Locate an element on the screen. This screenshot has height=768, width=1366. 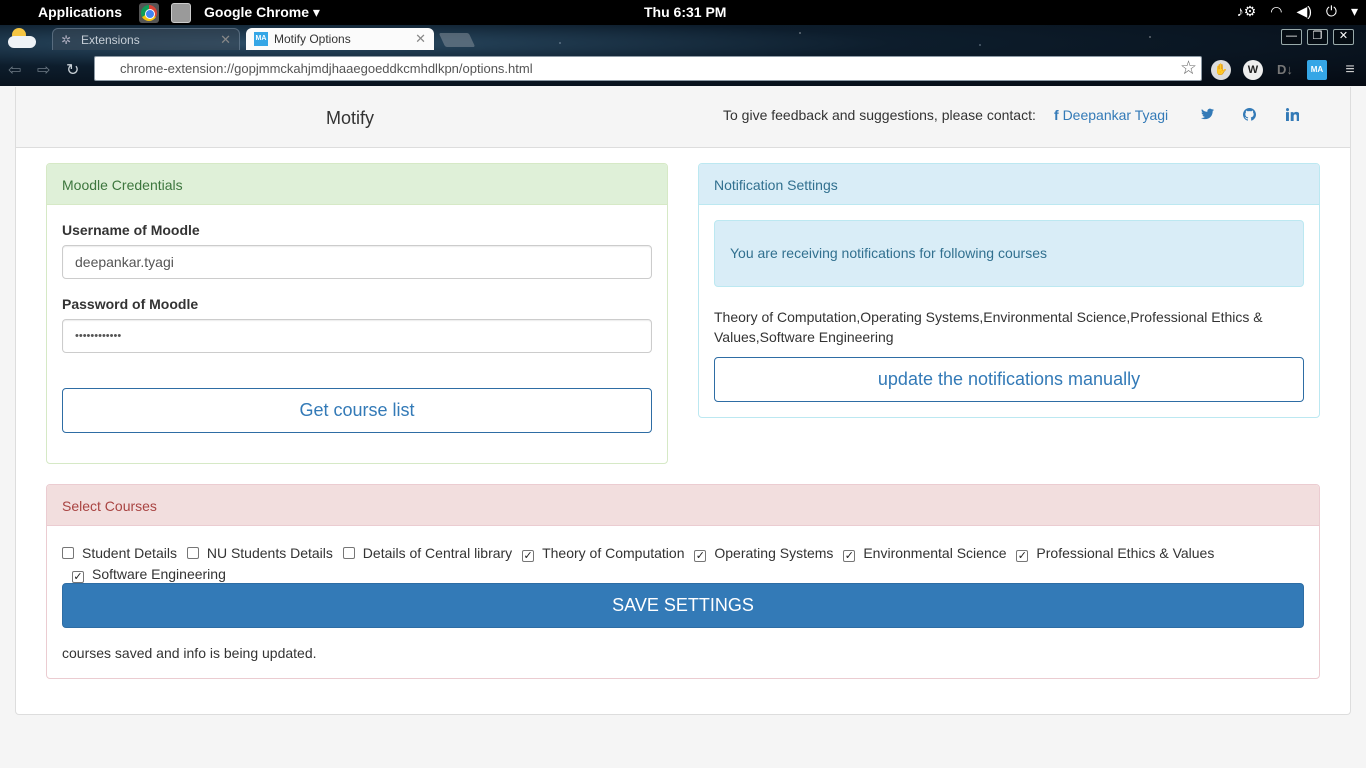
facebook-name: Deepankar Tyagi is located at coordinates (1115, 115).